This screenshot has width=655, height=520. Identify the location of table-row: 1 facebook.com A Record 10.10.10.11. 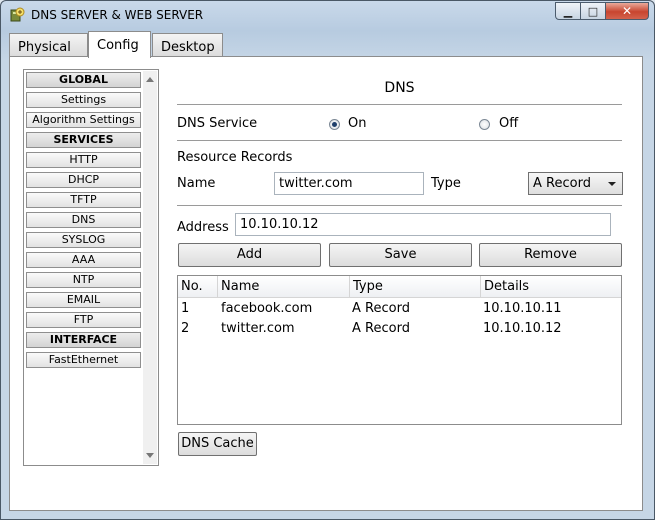
(399, 309).